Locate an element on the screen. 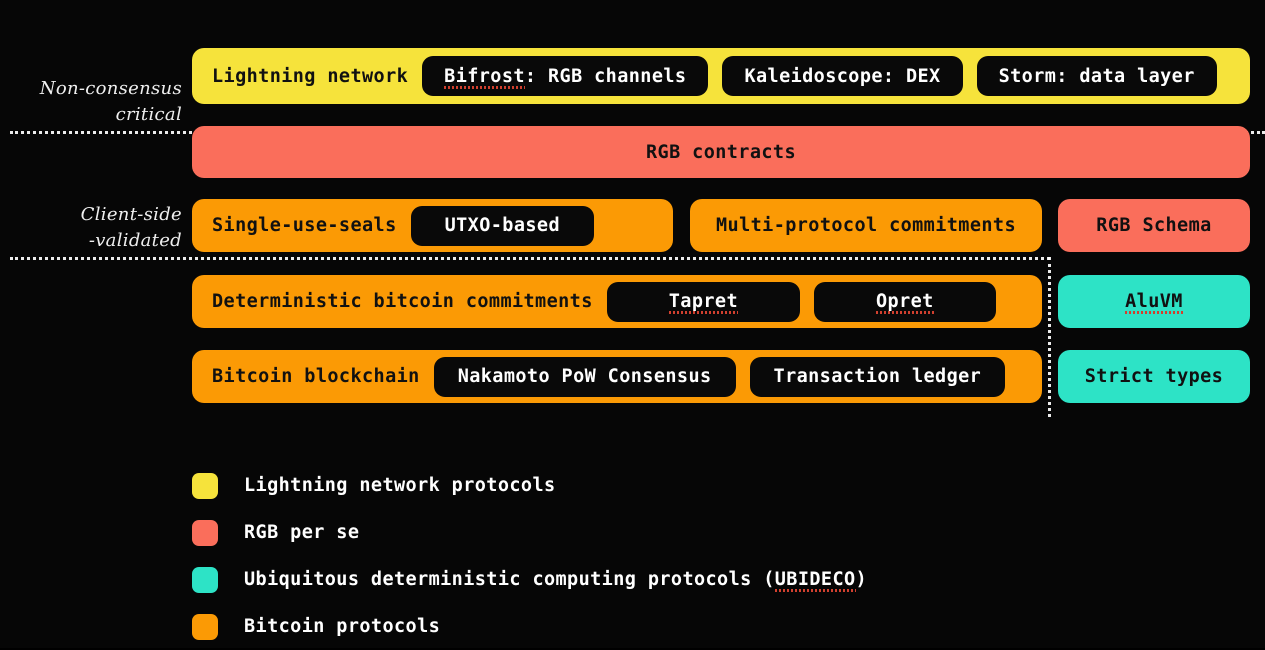 Image resolution: width=1265 pixels, height=650 pixels. box-aluvm: AluVM is located at coordinates (1154, 301).